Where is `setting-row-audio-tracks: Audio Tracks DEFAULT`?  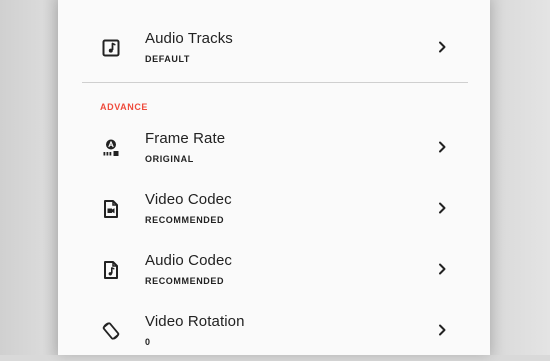
setting-row-audio-tracks: Audio Tracks DEFAULT is located at coordinates (274, 50).